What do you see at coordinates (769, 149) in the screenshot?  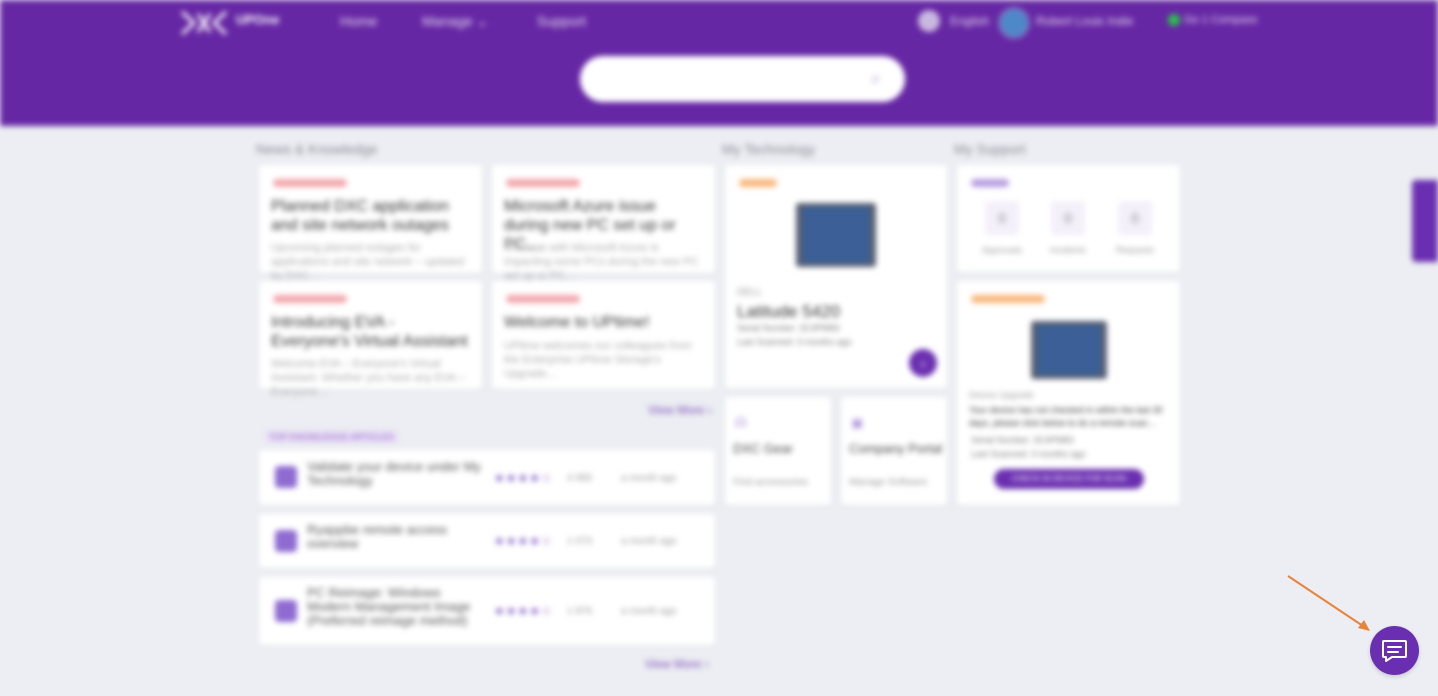 I see `tech-section-title: My Technology` at bounding box center [769, 149].